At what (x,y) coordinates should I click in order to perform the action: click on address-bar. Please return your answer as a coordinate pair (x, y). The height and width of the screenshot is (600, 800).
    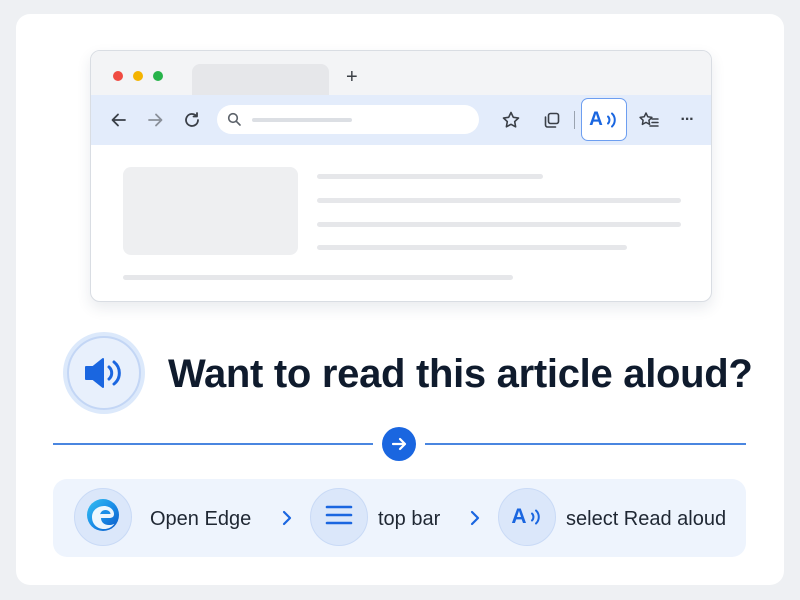
    Looking at the image, I should click on (348, 119).